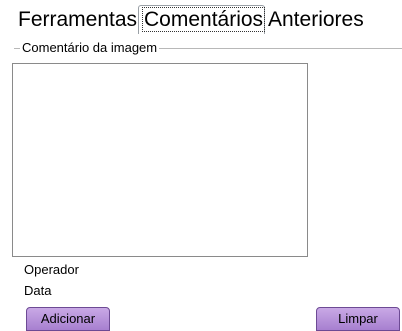 The height and width of the screenshot is (331, 402). I want to click on tab-anteriores-label: Anteriores, so click(316, 19).